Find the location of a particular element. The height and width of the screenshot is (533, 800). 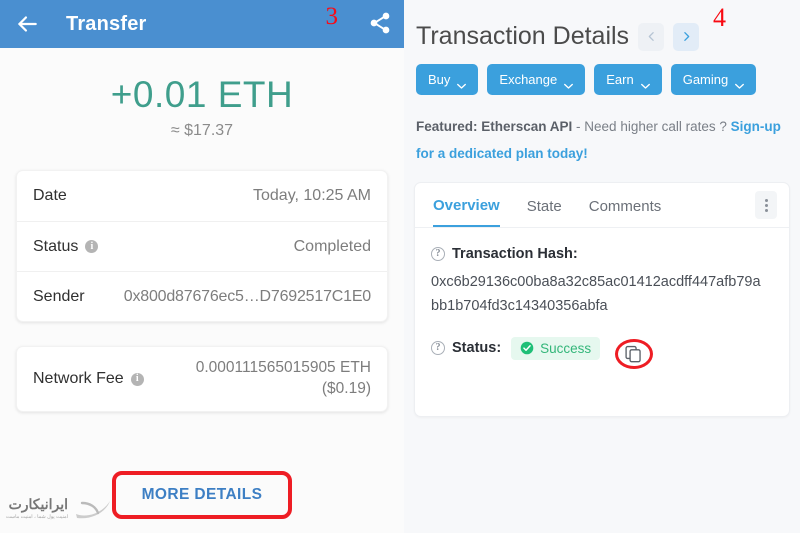

table-row: Status i Completed is located at coordinates (202, 246).